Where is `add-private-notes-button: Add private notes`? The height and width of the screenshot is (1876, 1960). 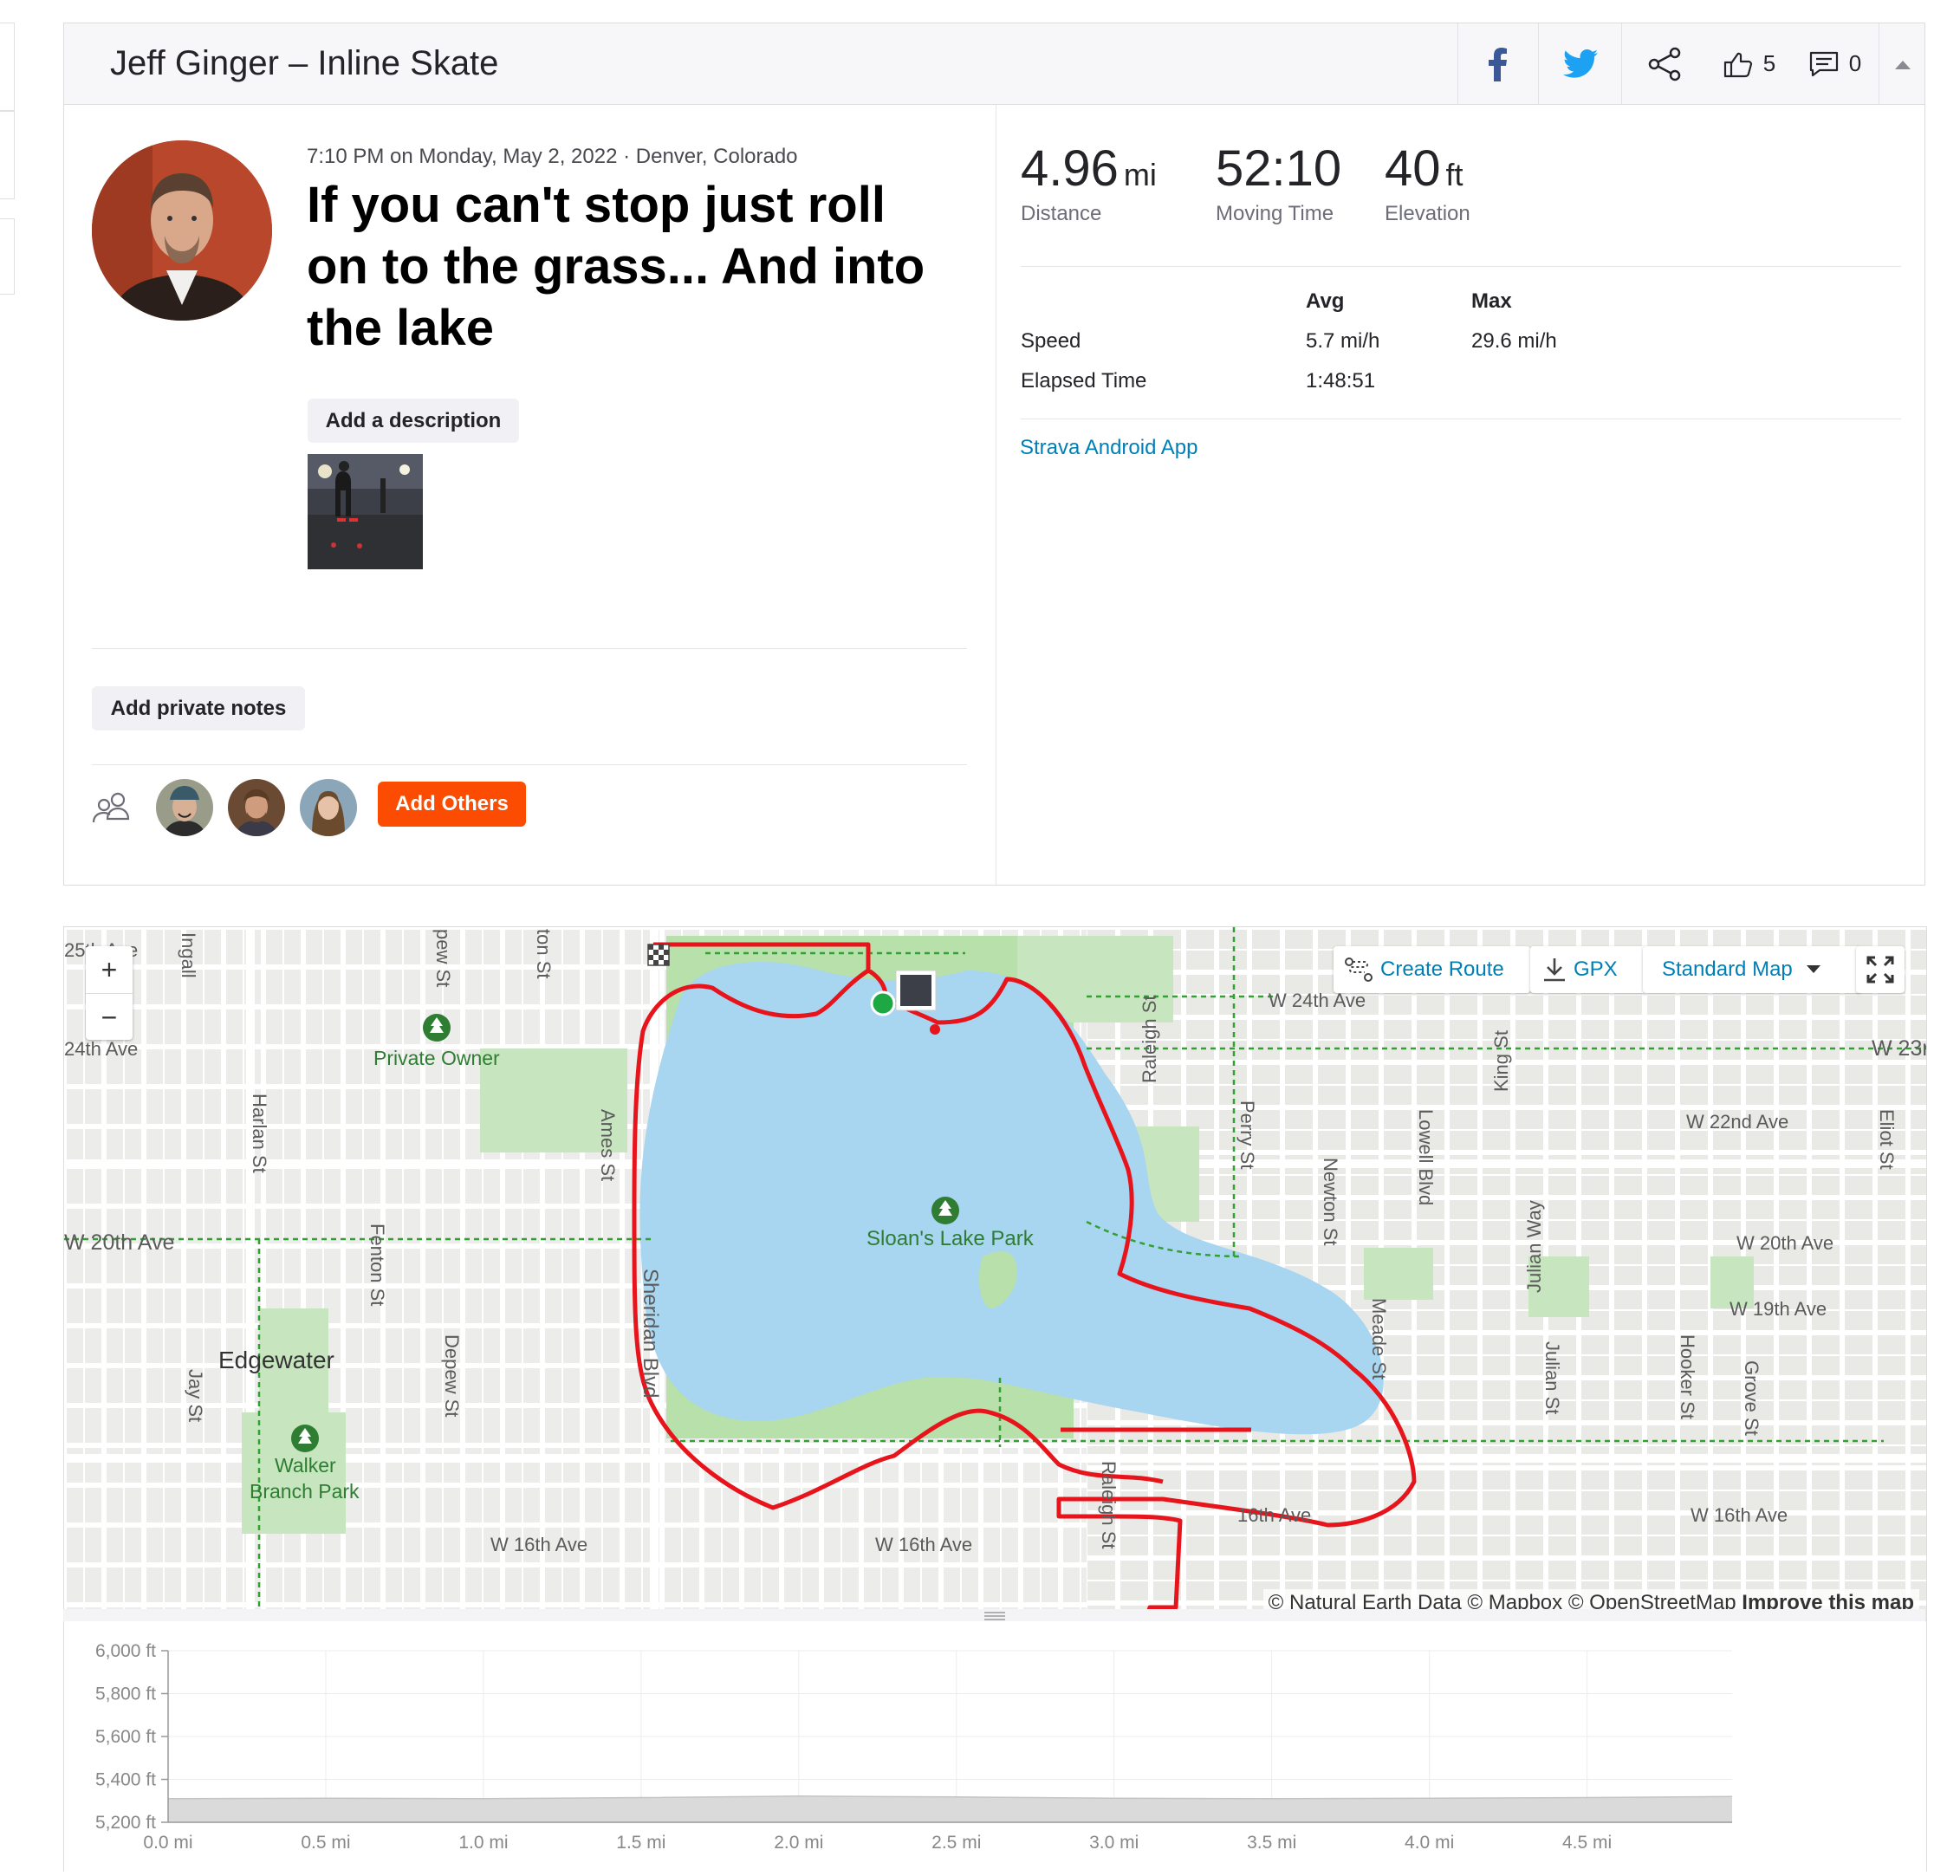
add-private-notes-button: Add private notes is located at coordinates (198, 708).